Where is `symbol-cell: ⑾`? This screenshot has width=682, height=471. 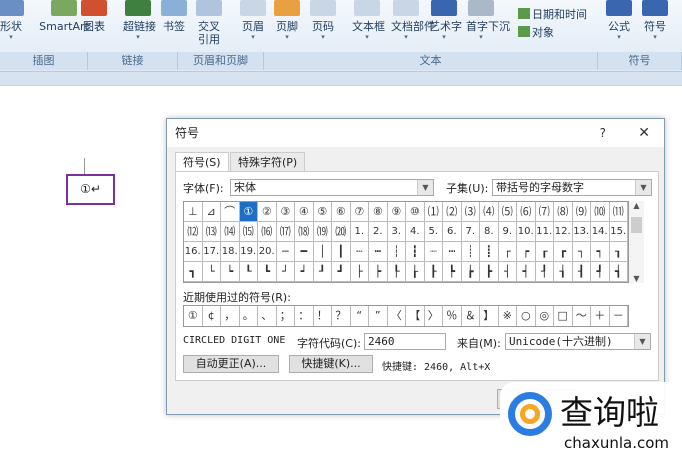
symbol-cell: ⑾ is located at coordinates (618, 212).